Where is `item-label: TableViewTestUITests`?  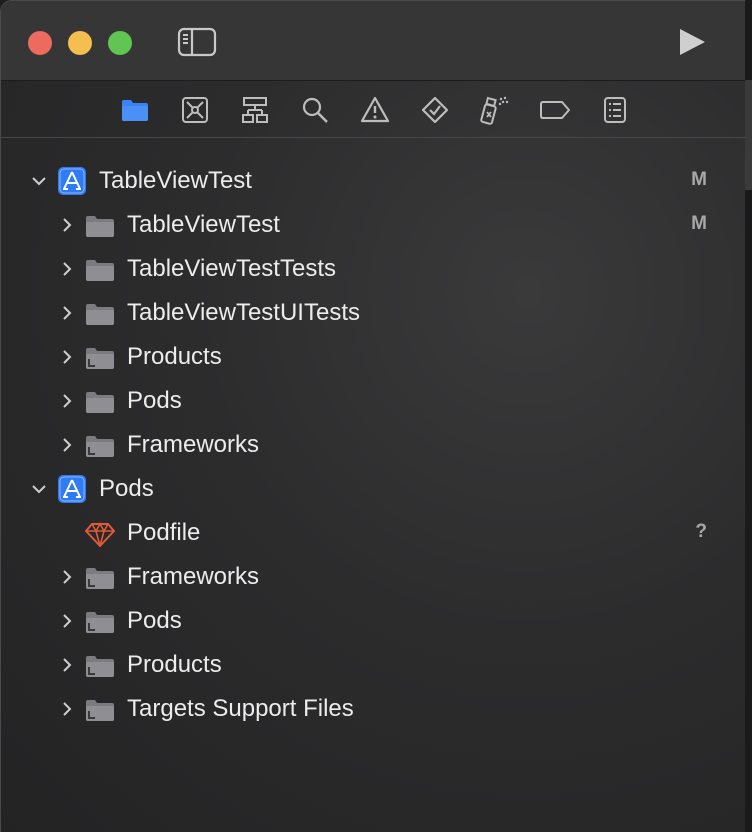
item-label: TableViewTestUITests is located at coordinates (243, 312).